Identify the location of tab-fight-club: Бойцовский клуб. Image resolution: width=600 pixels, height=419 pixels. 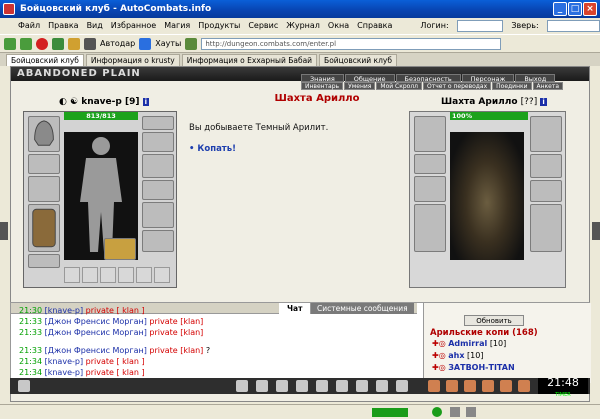
(45, 60).